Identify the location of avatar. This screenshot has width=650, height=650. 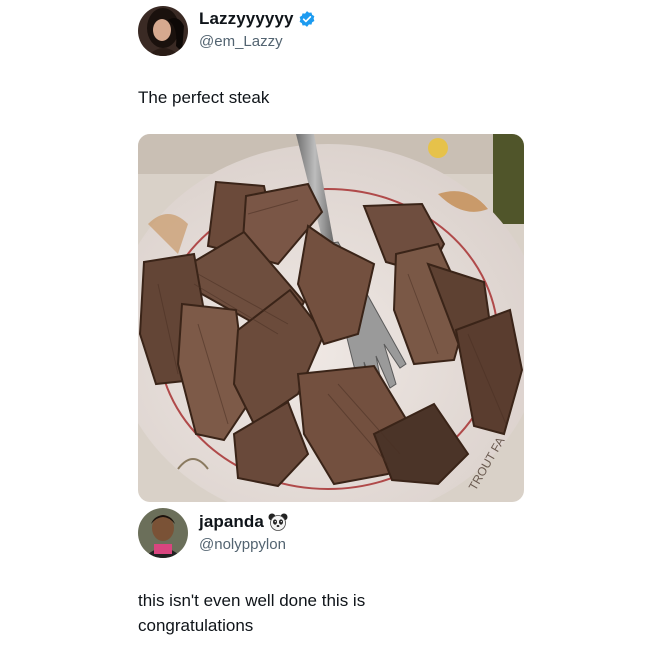
(163, 31).